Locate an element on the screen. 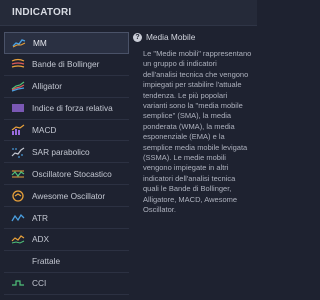 This screenshot has width=320, height=300. info-title: Media Mobile is located at coordinates (171, 37).